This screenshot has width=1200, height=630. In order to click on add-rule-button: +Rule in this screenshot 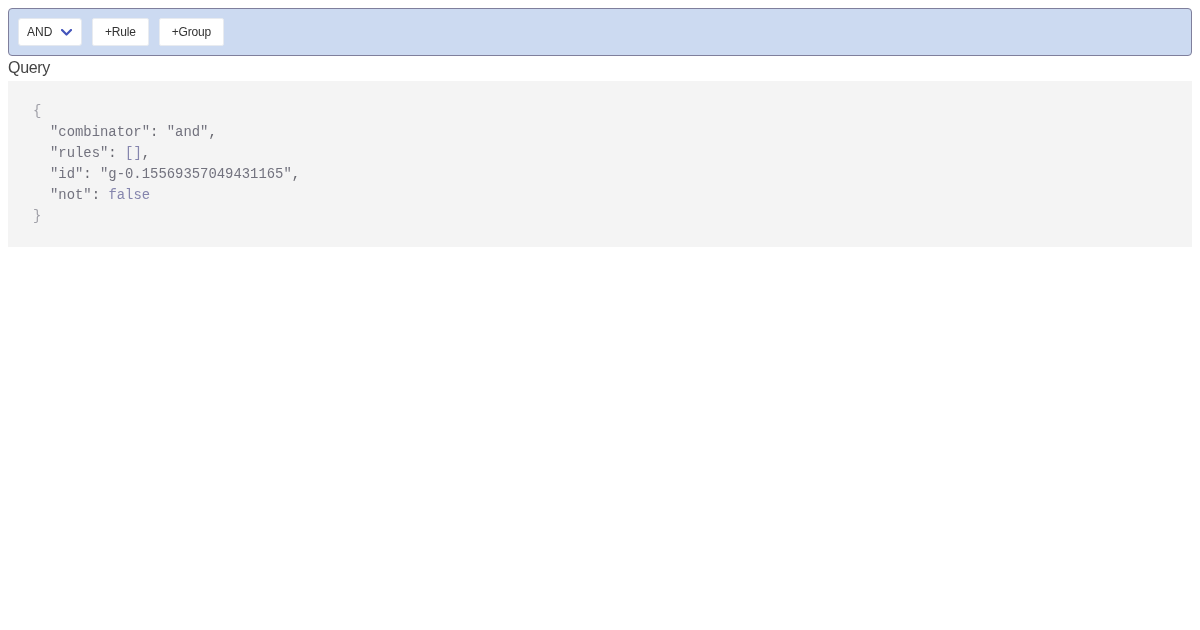, I will do `click(120, 32)`.